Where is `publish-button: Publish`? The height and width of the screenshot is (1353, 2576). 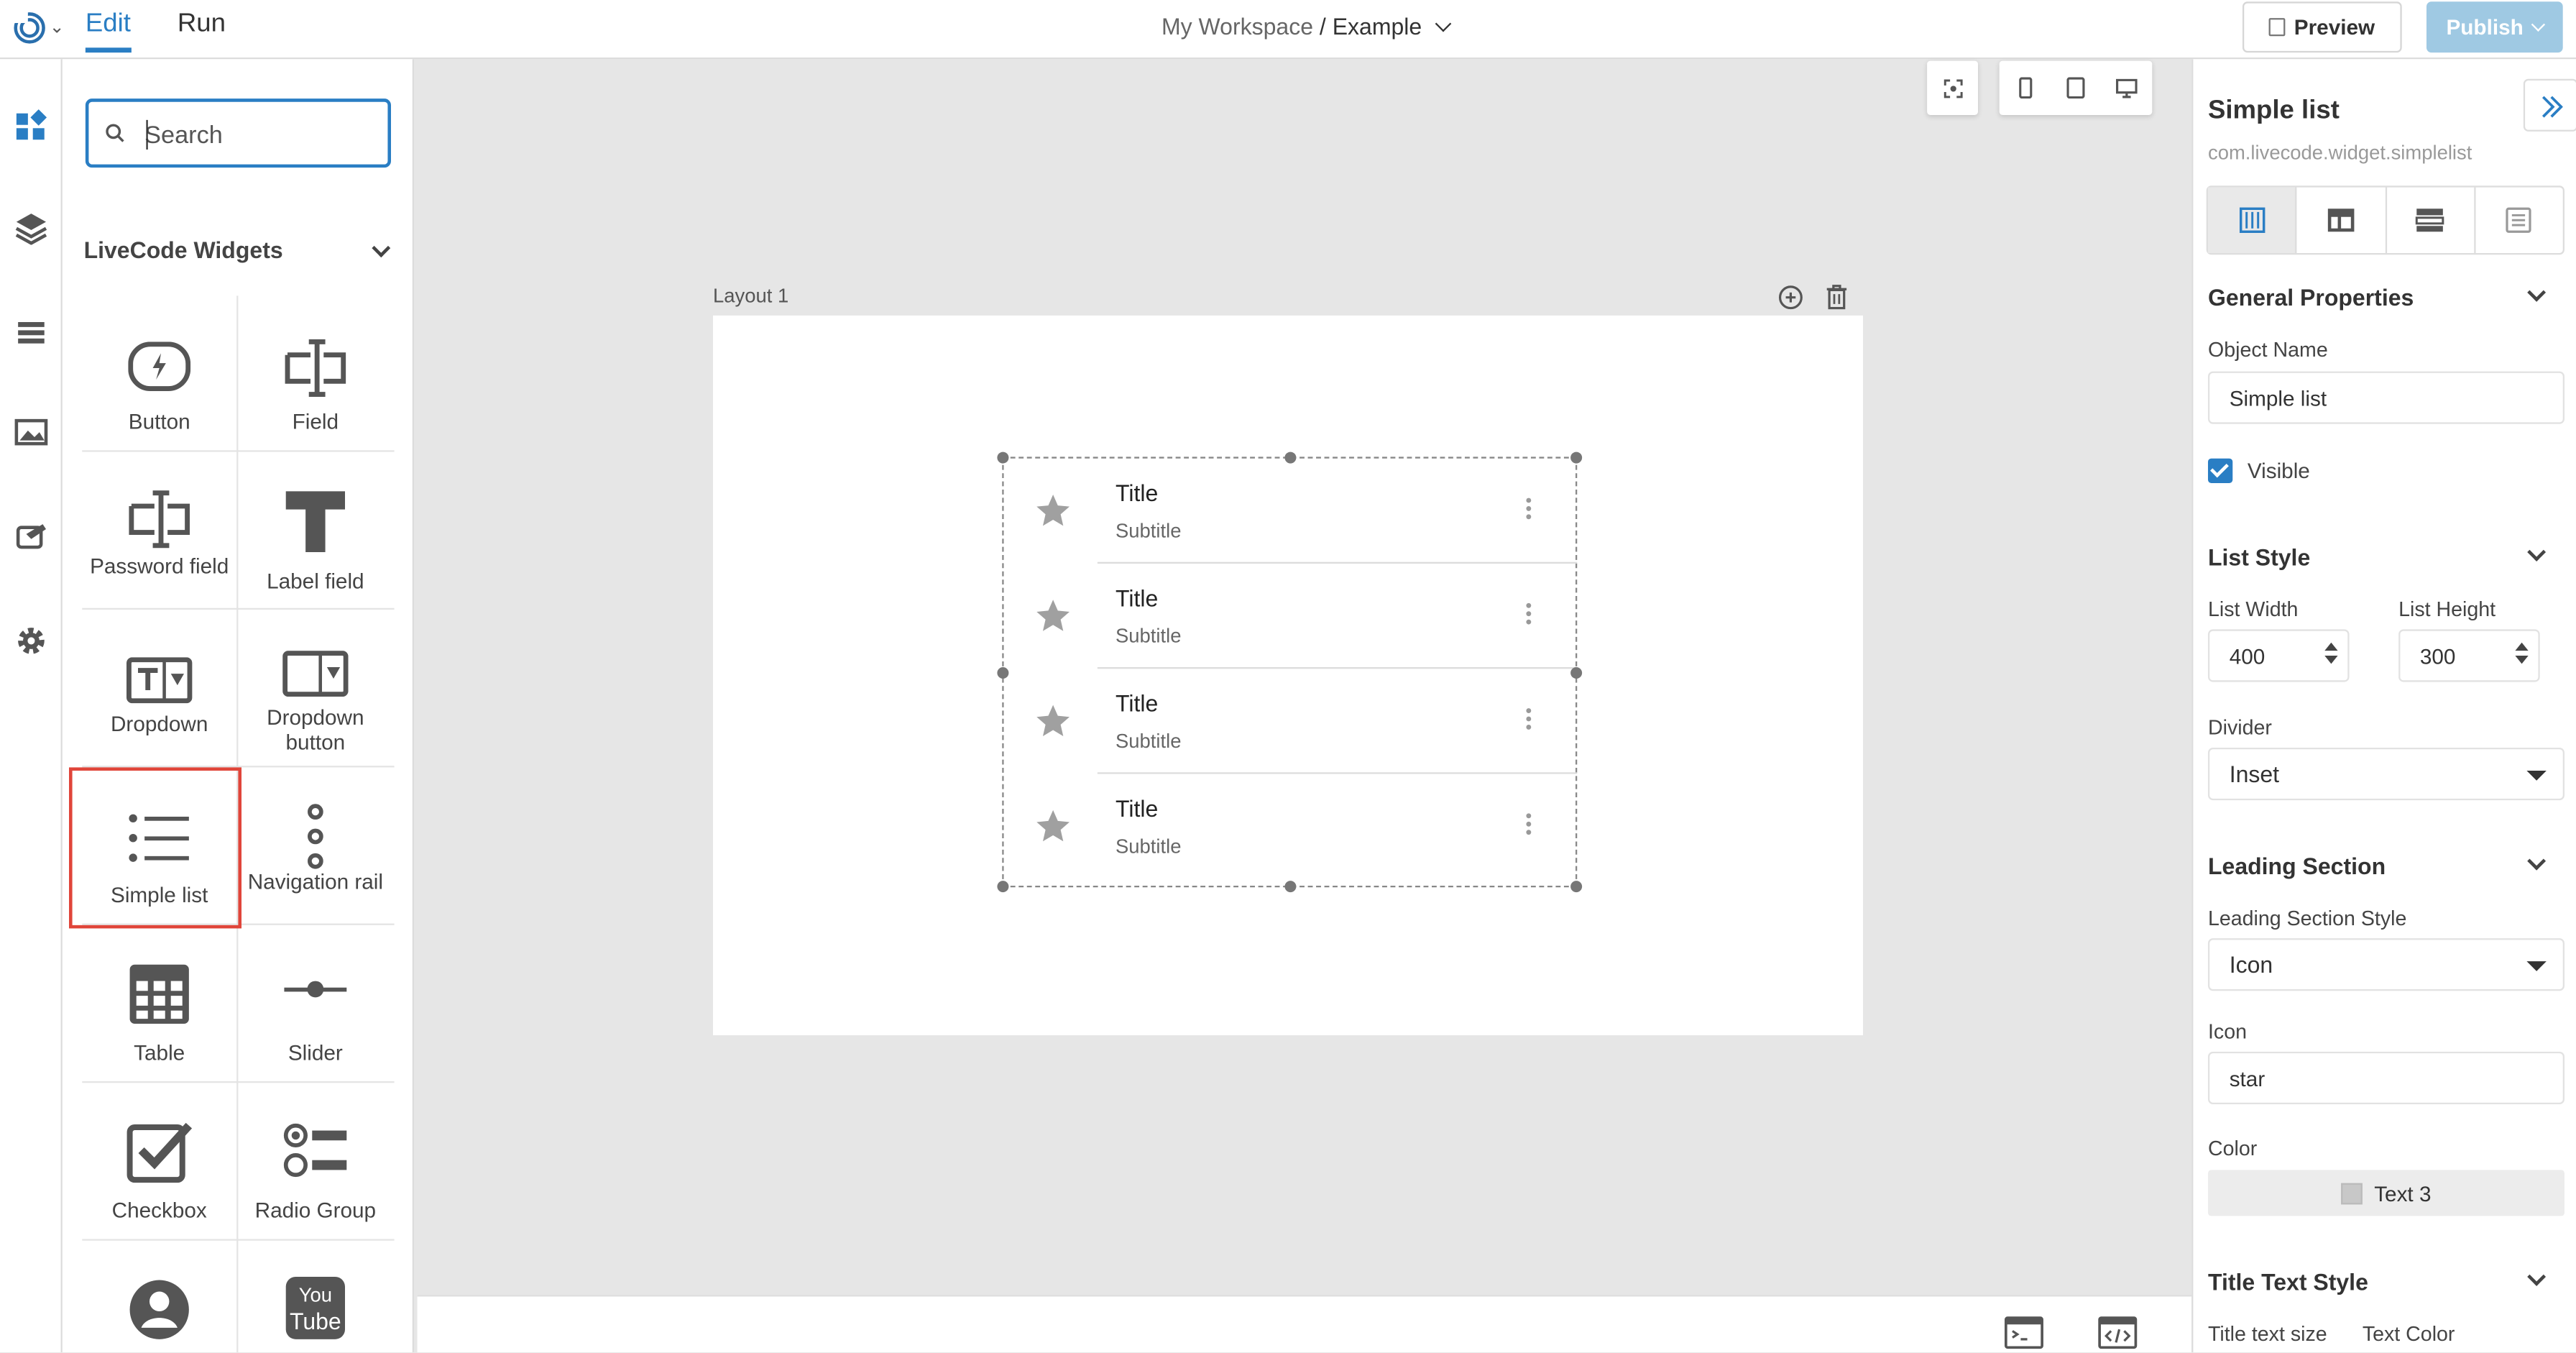
publish-button: Publish is located at coordinates (2494, 27).